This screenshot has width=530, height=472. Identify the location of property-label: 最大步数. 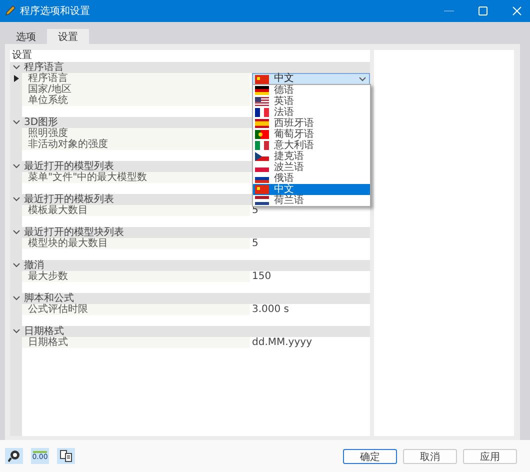
(136, 276).